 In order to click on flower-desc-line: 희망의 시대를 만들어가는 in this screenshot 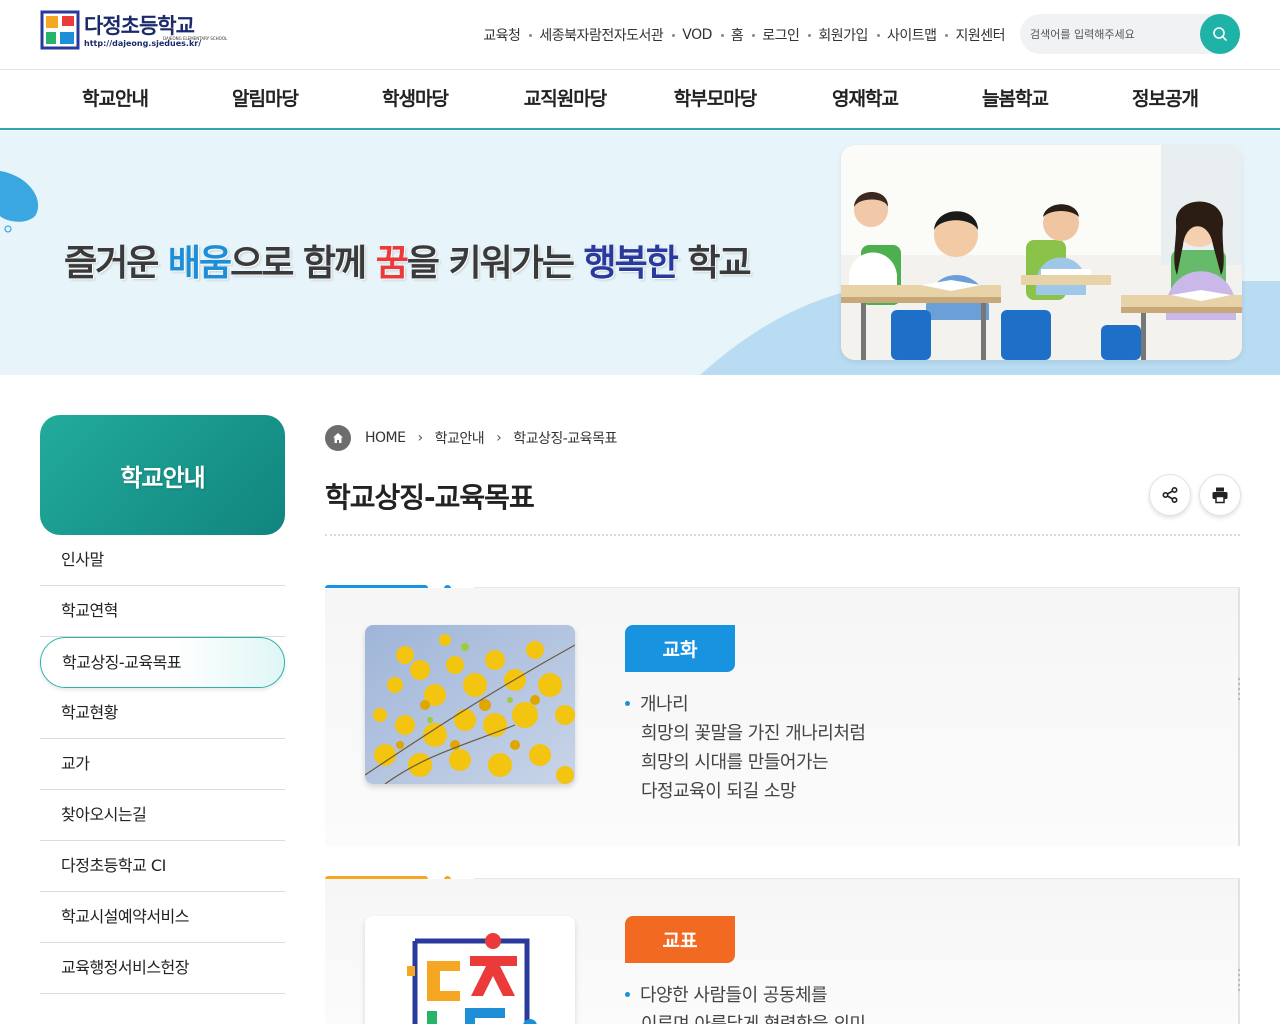, I will do `click(735, 762)`.